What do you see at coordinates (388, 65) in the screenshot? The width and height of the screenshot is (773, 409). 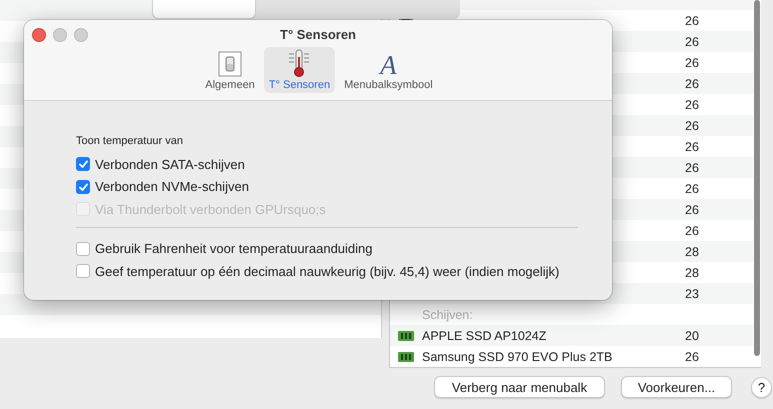 I see `letter-icon: A` at bounding box center [388, 65].